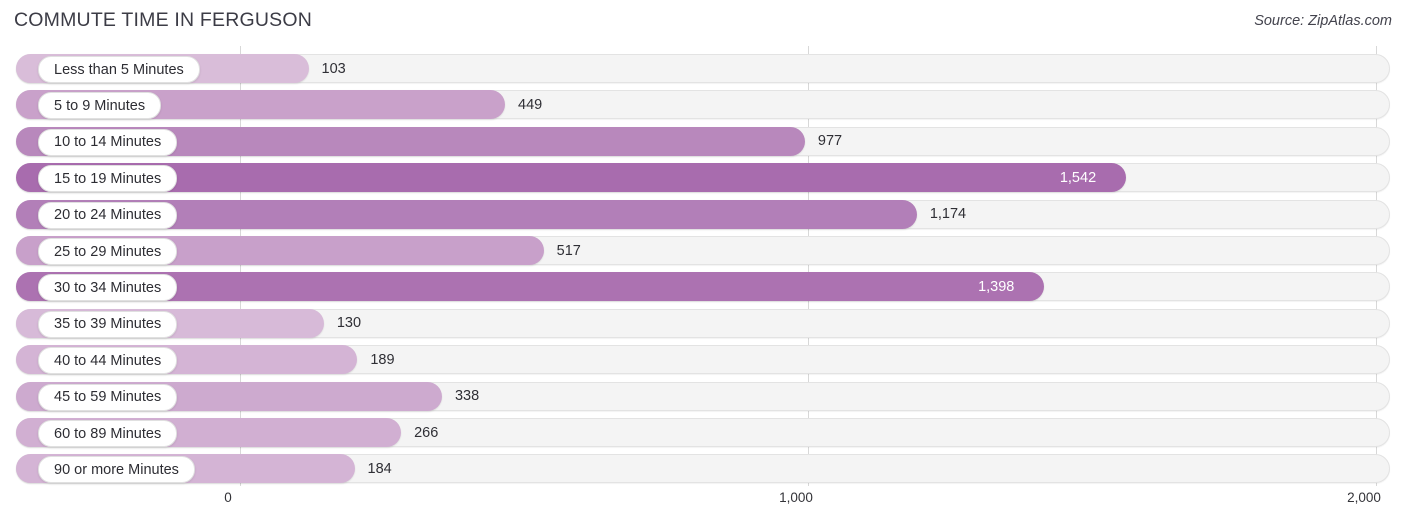 Image resolution: width=1406 pixels, height=522 pixels. Describe the element at coordinates (108, 215) in the screenshot. I see `bar-category-label: 20 to 24 Minutes` at that location.